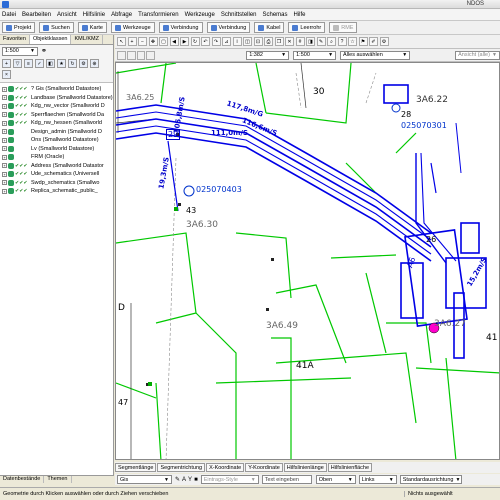  What do you see at coordinates (286, 479) in the screenshot?
I see `text-input: Text eingeben` at bounding box center [286, 479].